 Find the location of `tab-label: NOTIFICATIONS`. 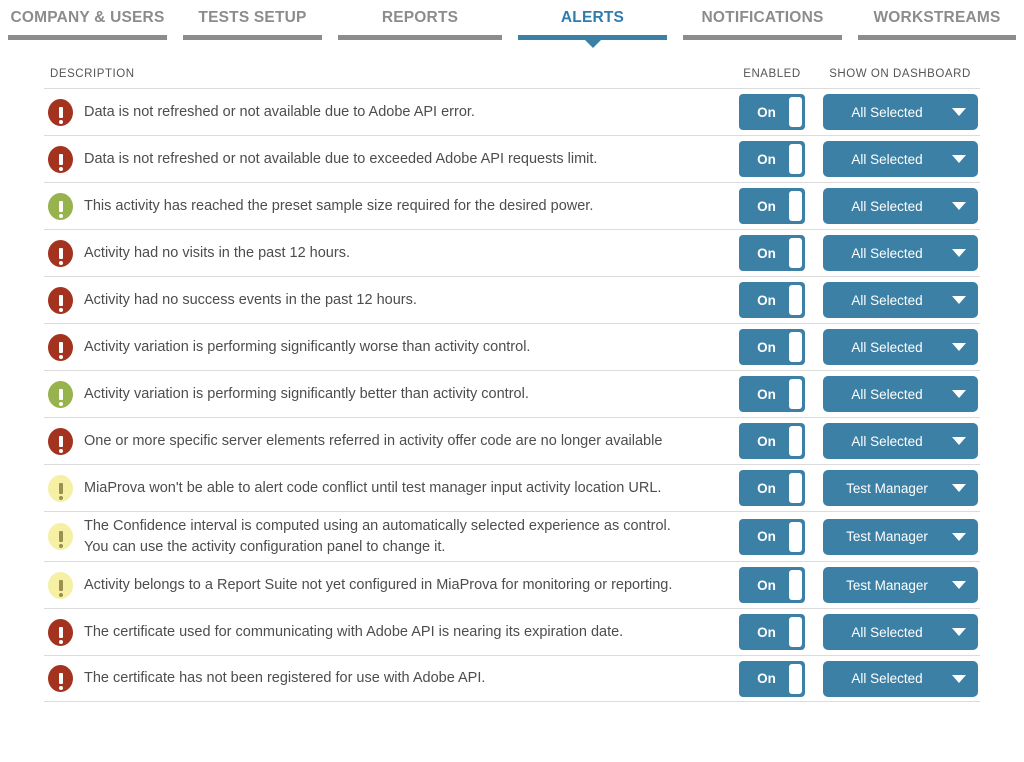

tab-label: NOTIFICATIONS is located at coordinates (762, 17).